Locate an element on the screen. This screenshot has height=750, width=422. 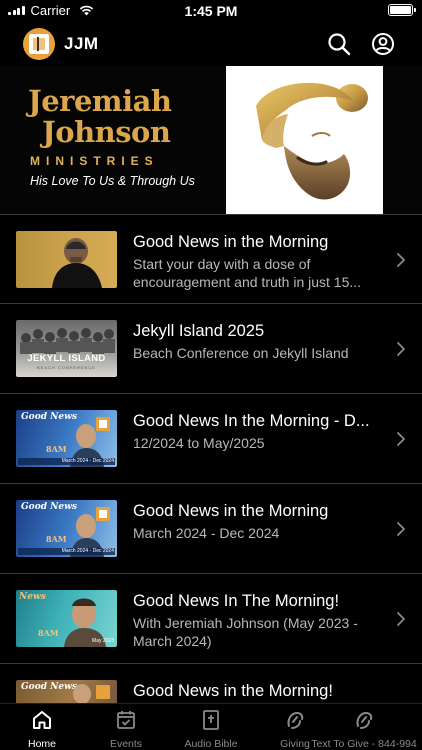
banner-portrait-art is located at coordinates (304, 140).